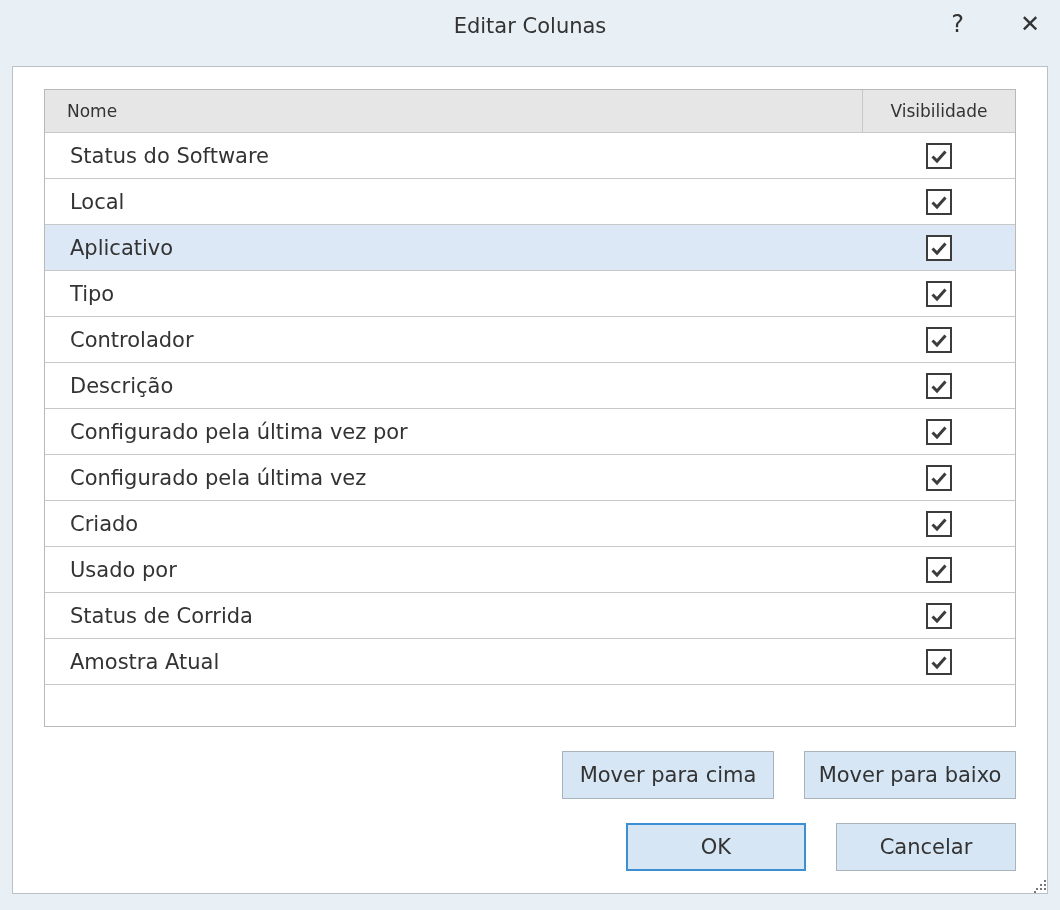  What do you see at coordinates (454, 111) in the screenshot?
I see `column-header: Nome` at bounding box center [454, 111].